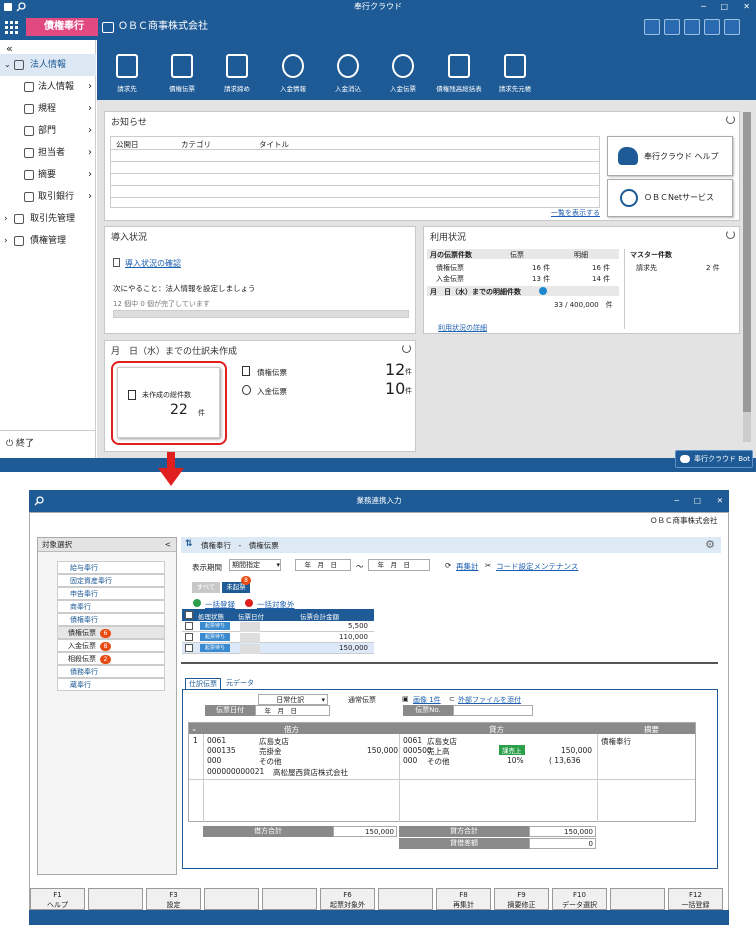  What do you see at coordinates (459, 73) in the screenshot?
I see `ribbon-button-balance-summary: 債権残高総括表` at bounding box center [459, 73].